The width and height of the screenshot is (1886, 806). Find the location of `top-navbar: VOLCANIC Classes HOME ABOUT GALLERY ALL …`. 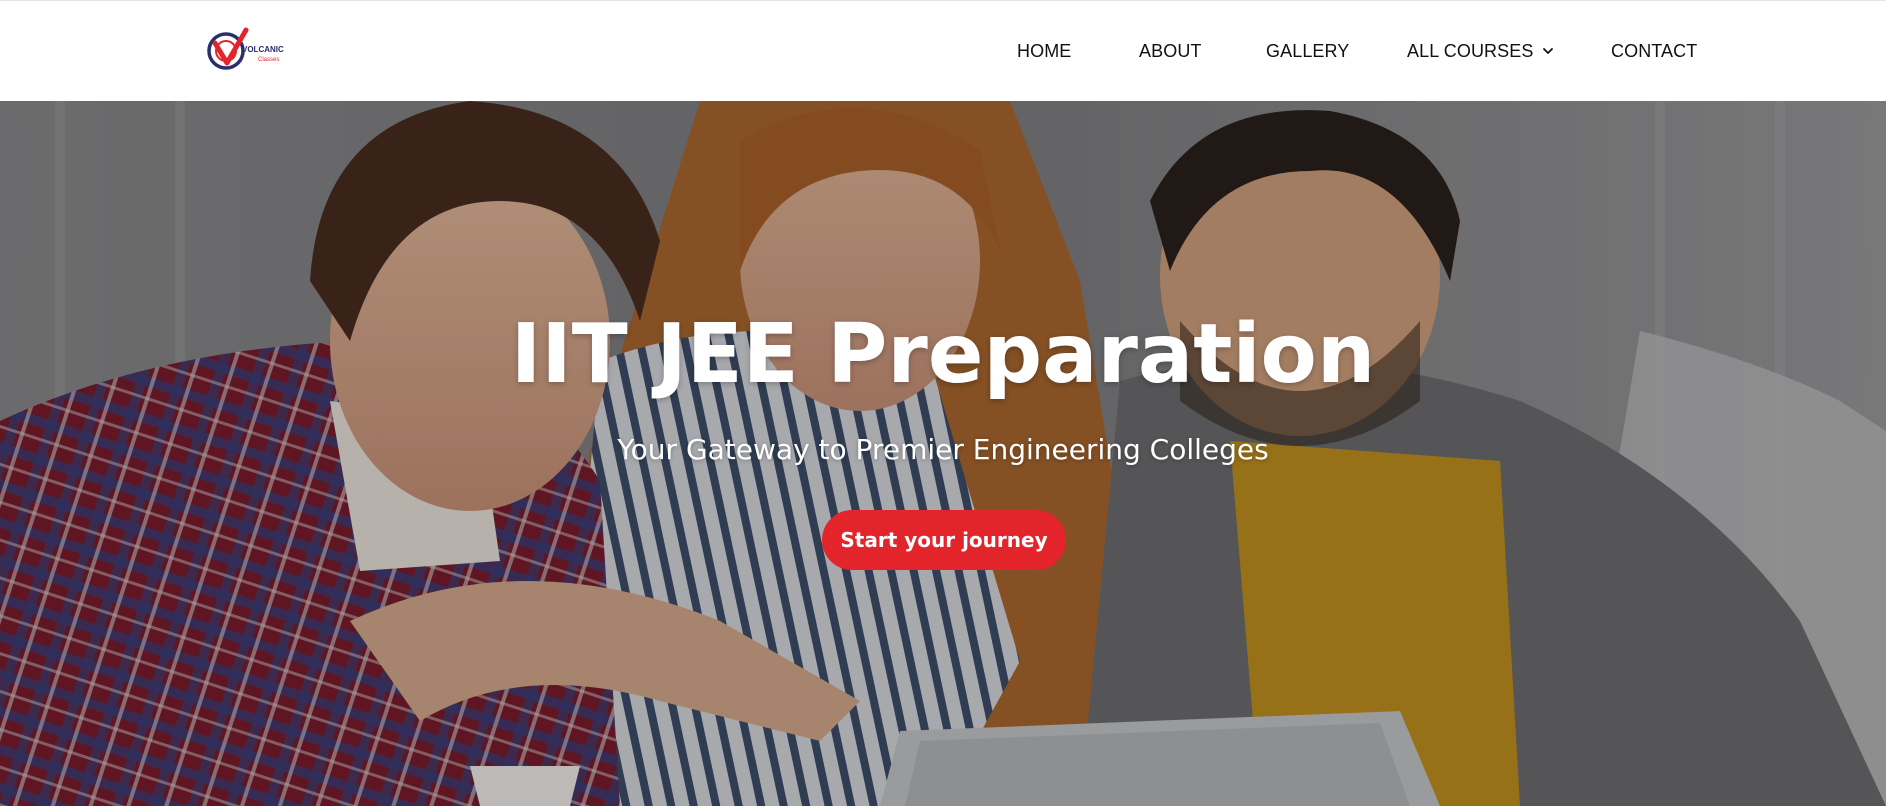

top-navbar: VOLCANIC Classes HOME ABOUT GALLERY ALL … is located at coordinates (943, 50).